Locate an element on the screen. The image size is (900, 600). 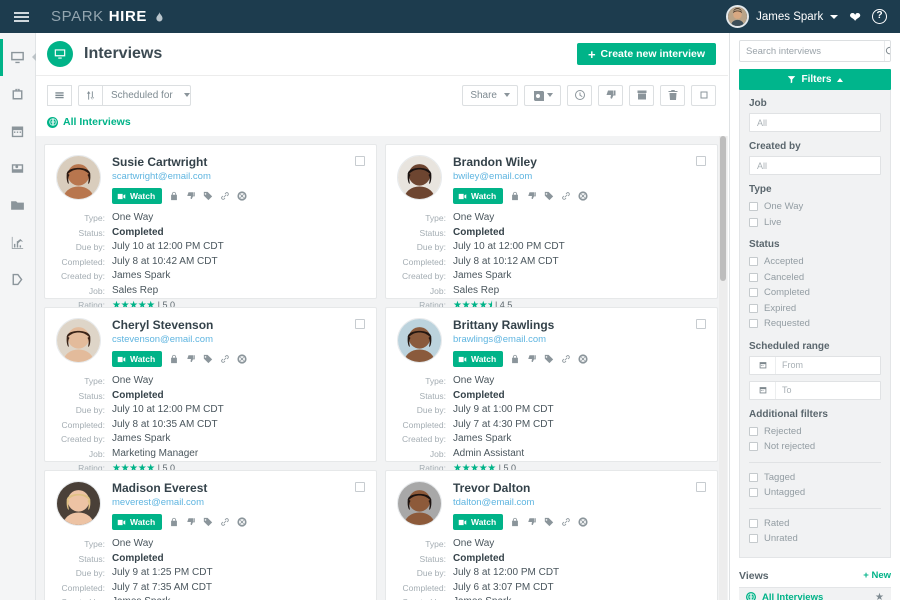
select-all-checkbox is located at coordinates (703, 95).